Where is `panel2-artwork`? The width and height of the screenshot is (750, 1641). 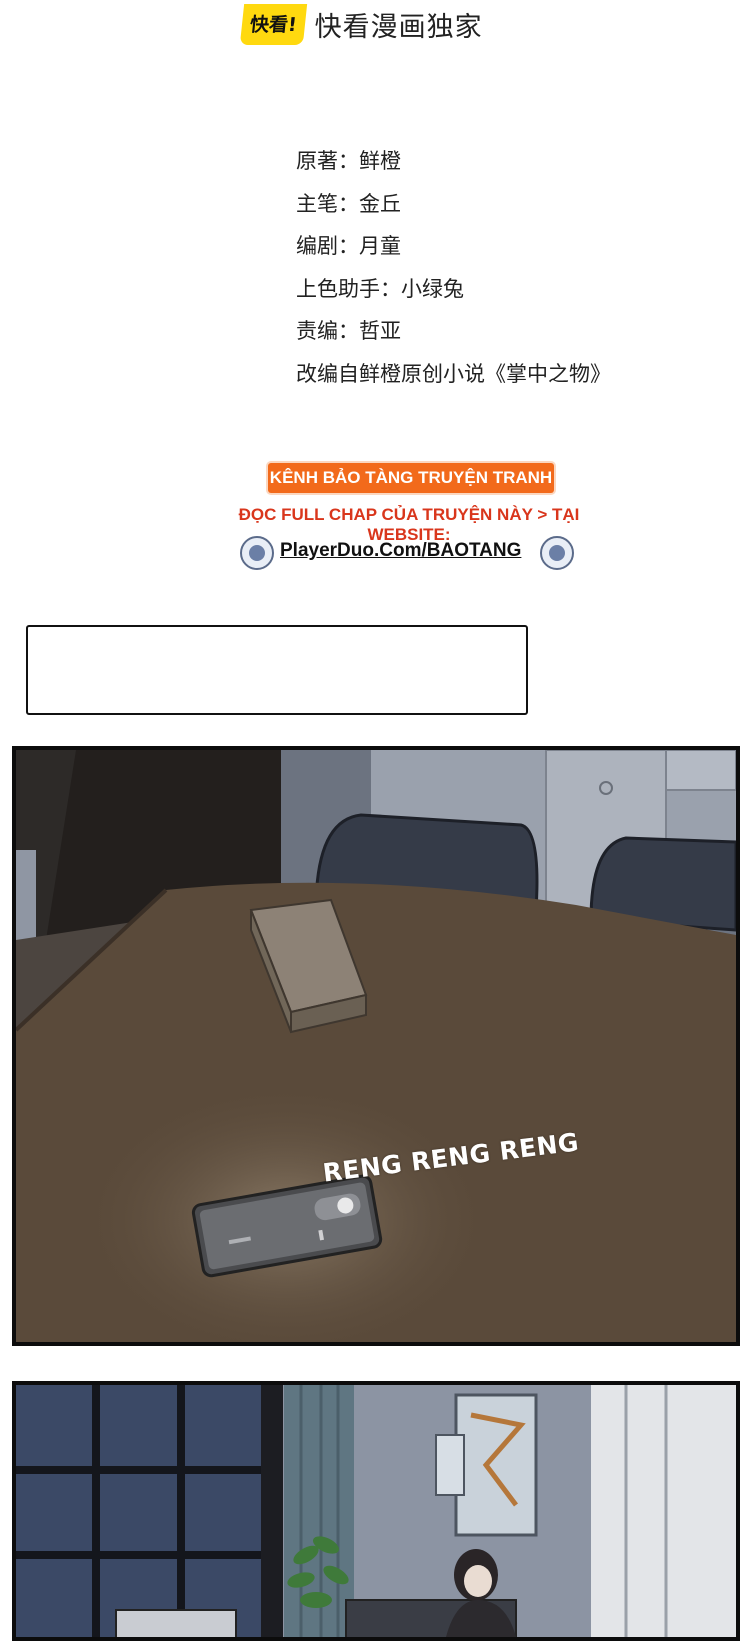 panel2-artwork is located at coordinates (376, 1511).